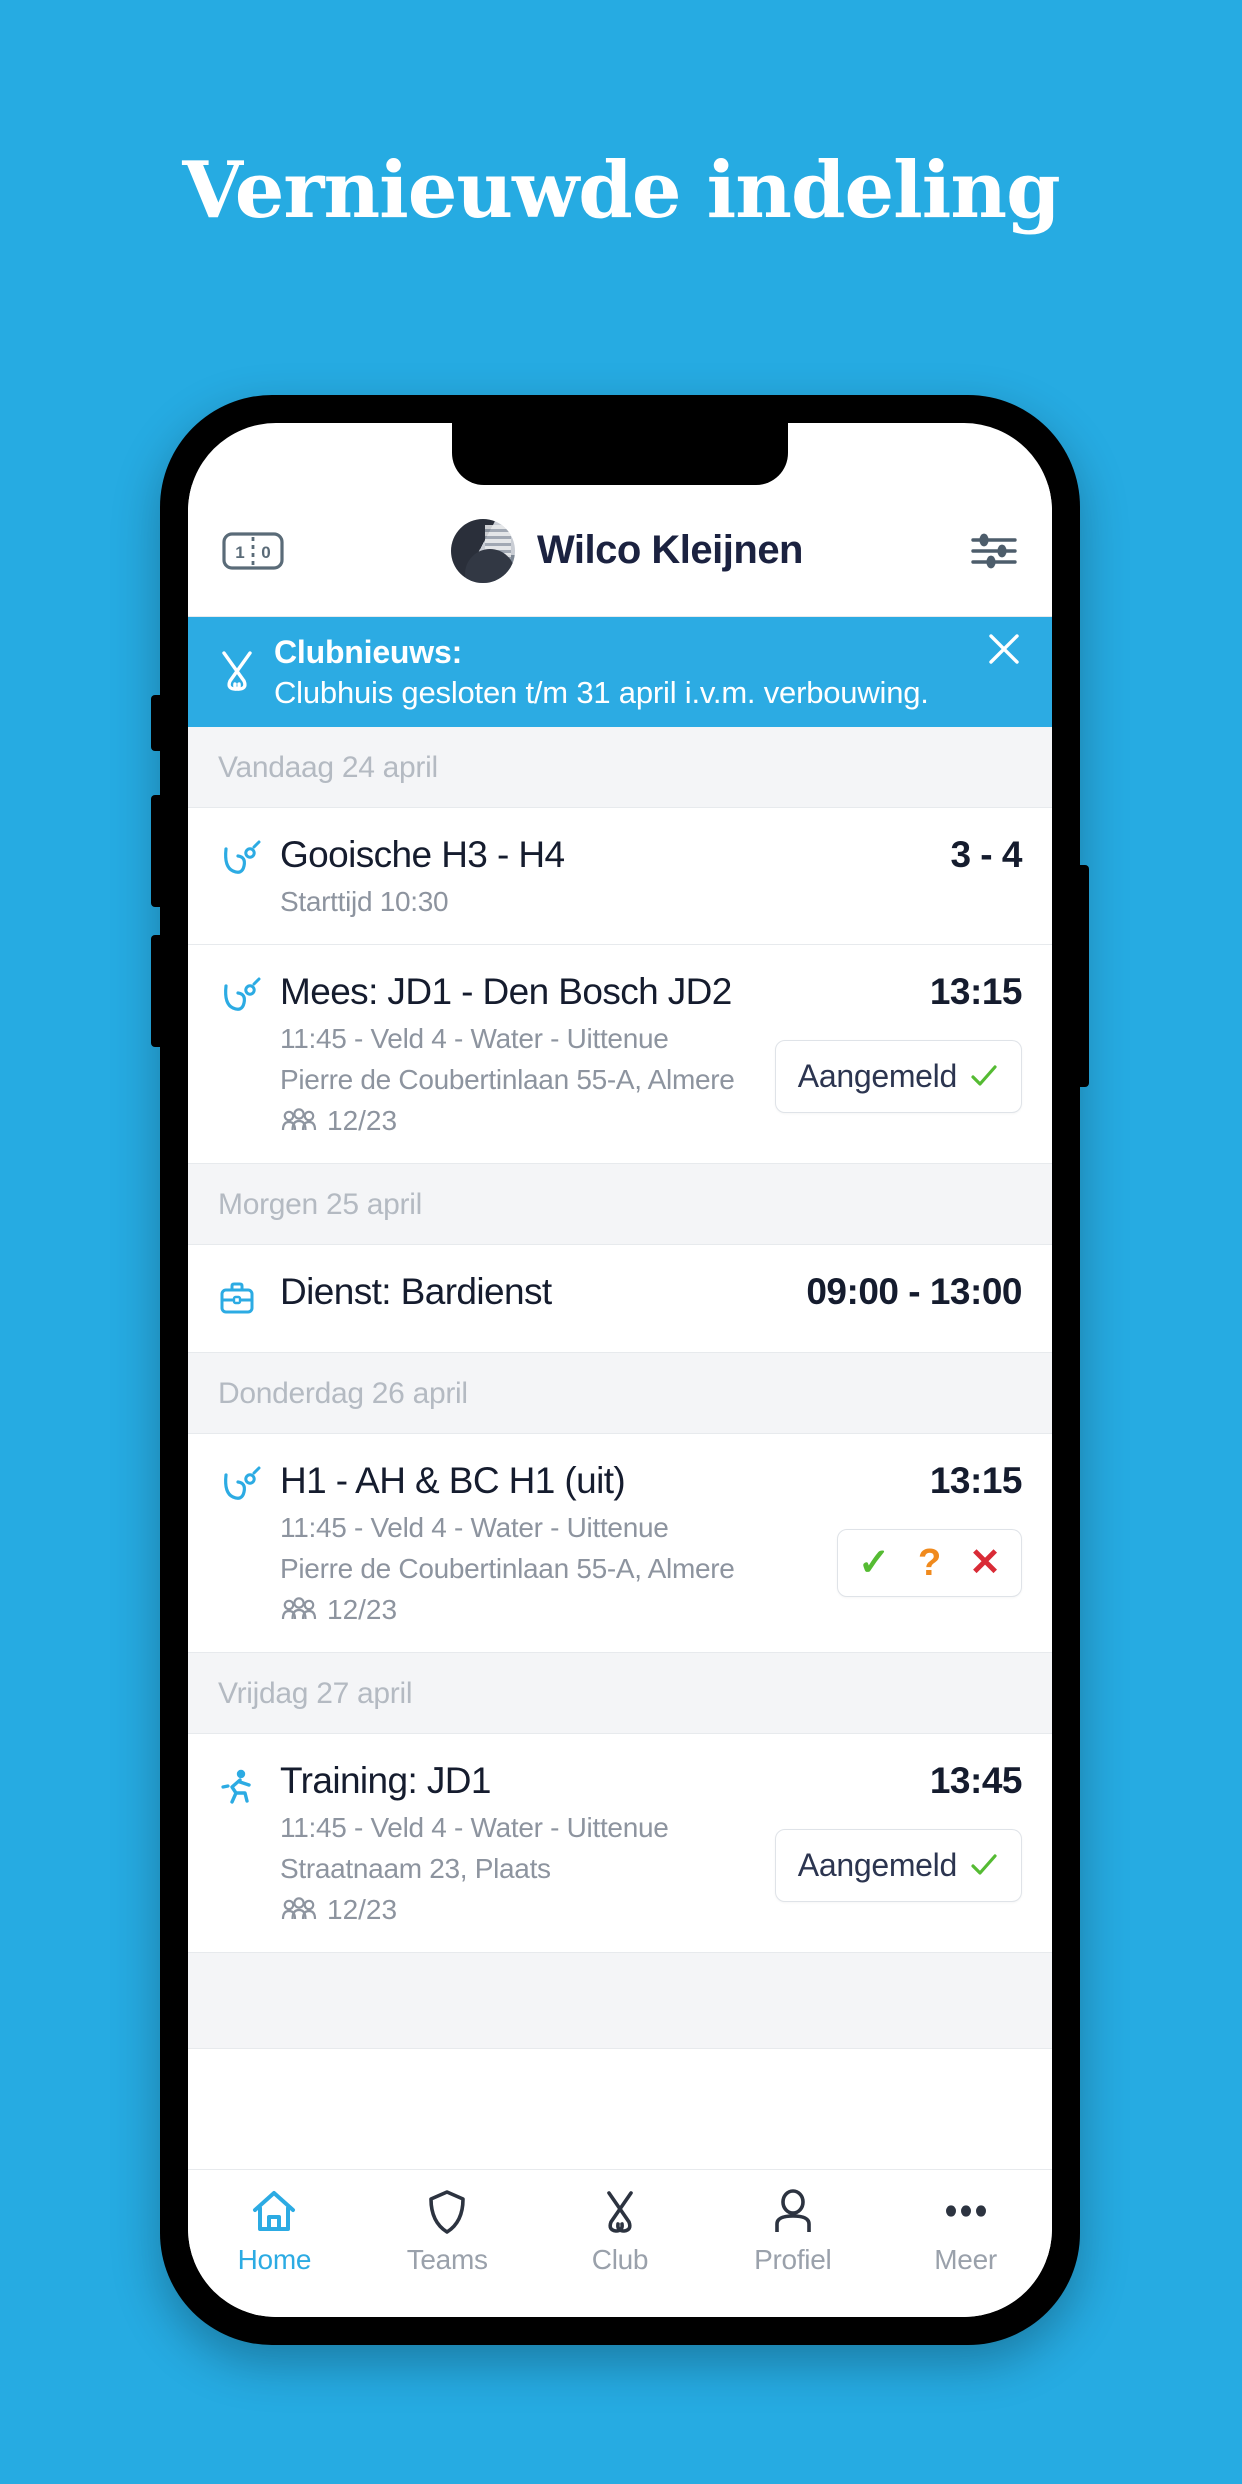 The width and height of the screenshot is (1242, 2484). What do you see at coordinates (792, 2210) in the screenshot?
I see `person-icon` at bounding box center [792, 2210].